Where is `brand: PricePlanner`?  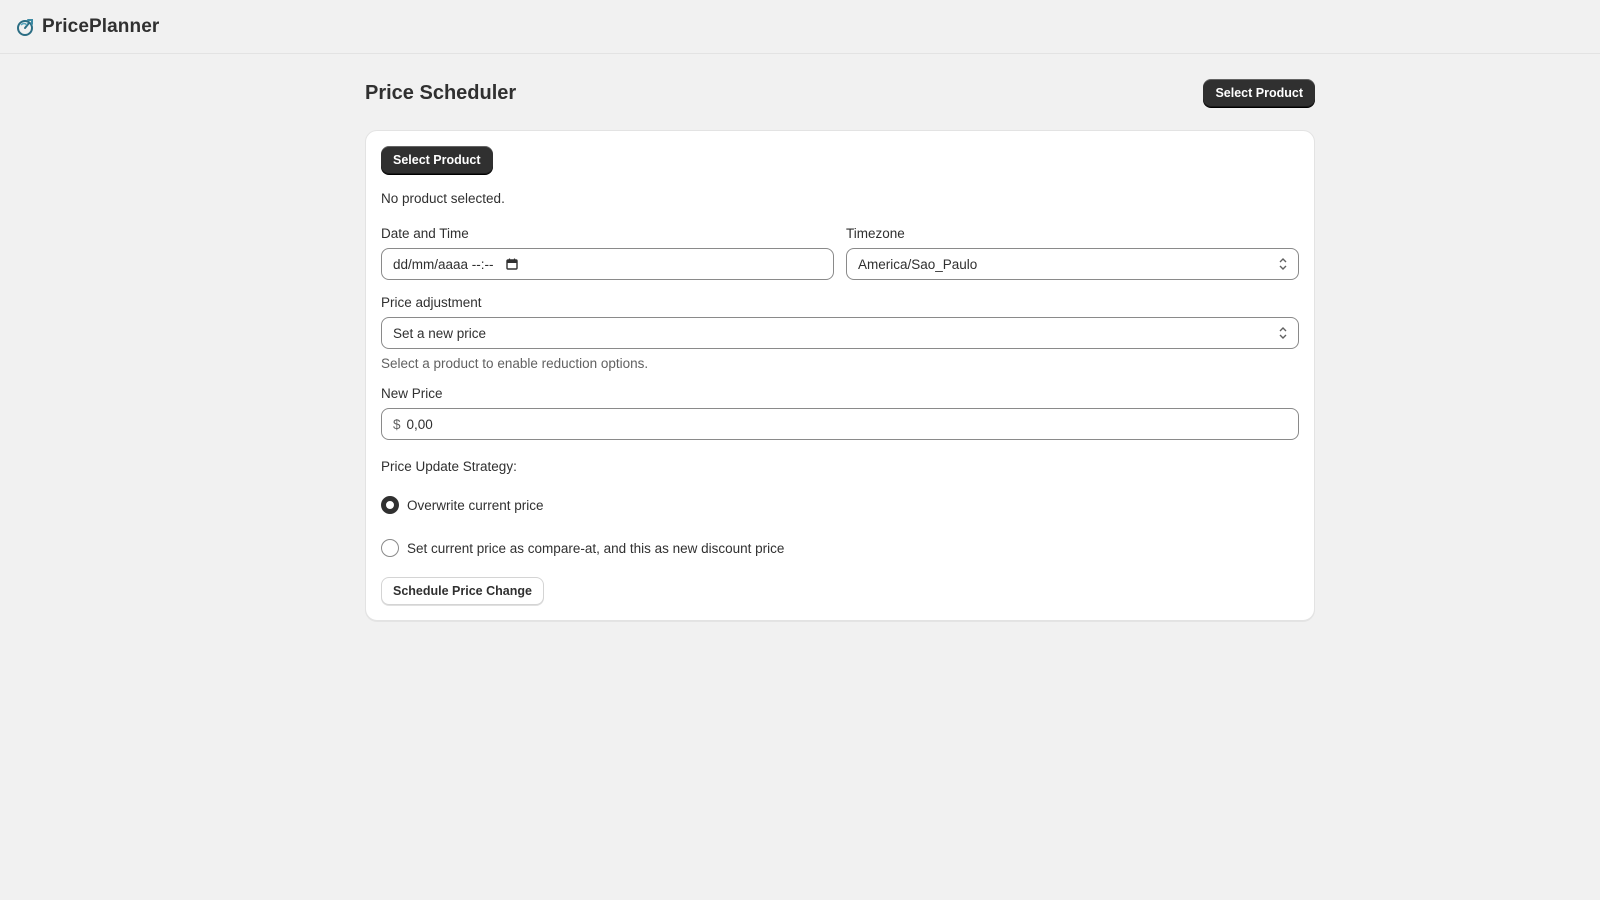 brand: PricePlanner is located at coordinates (87, 27).